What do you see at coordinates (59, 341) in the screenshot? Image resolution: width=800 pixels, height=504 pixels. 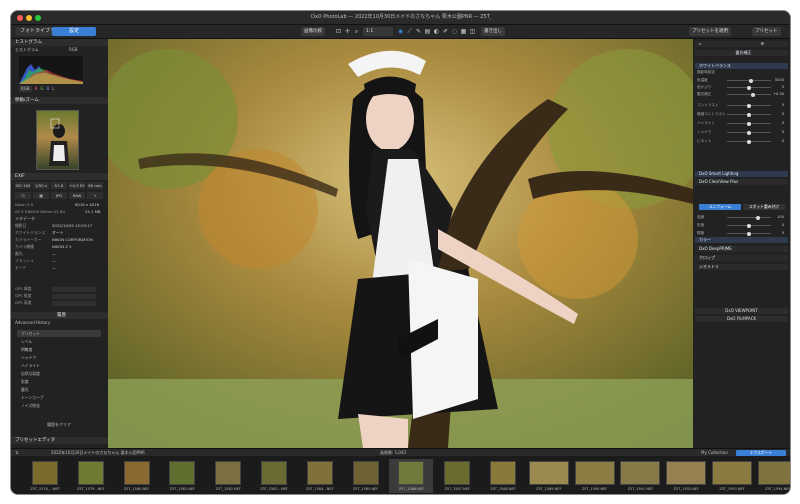 I see `history-item: レベル` at bounding box center [59, 341].